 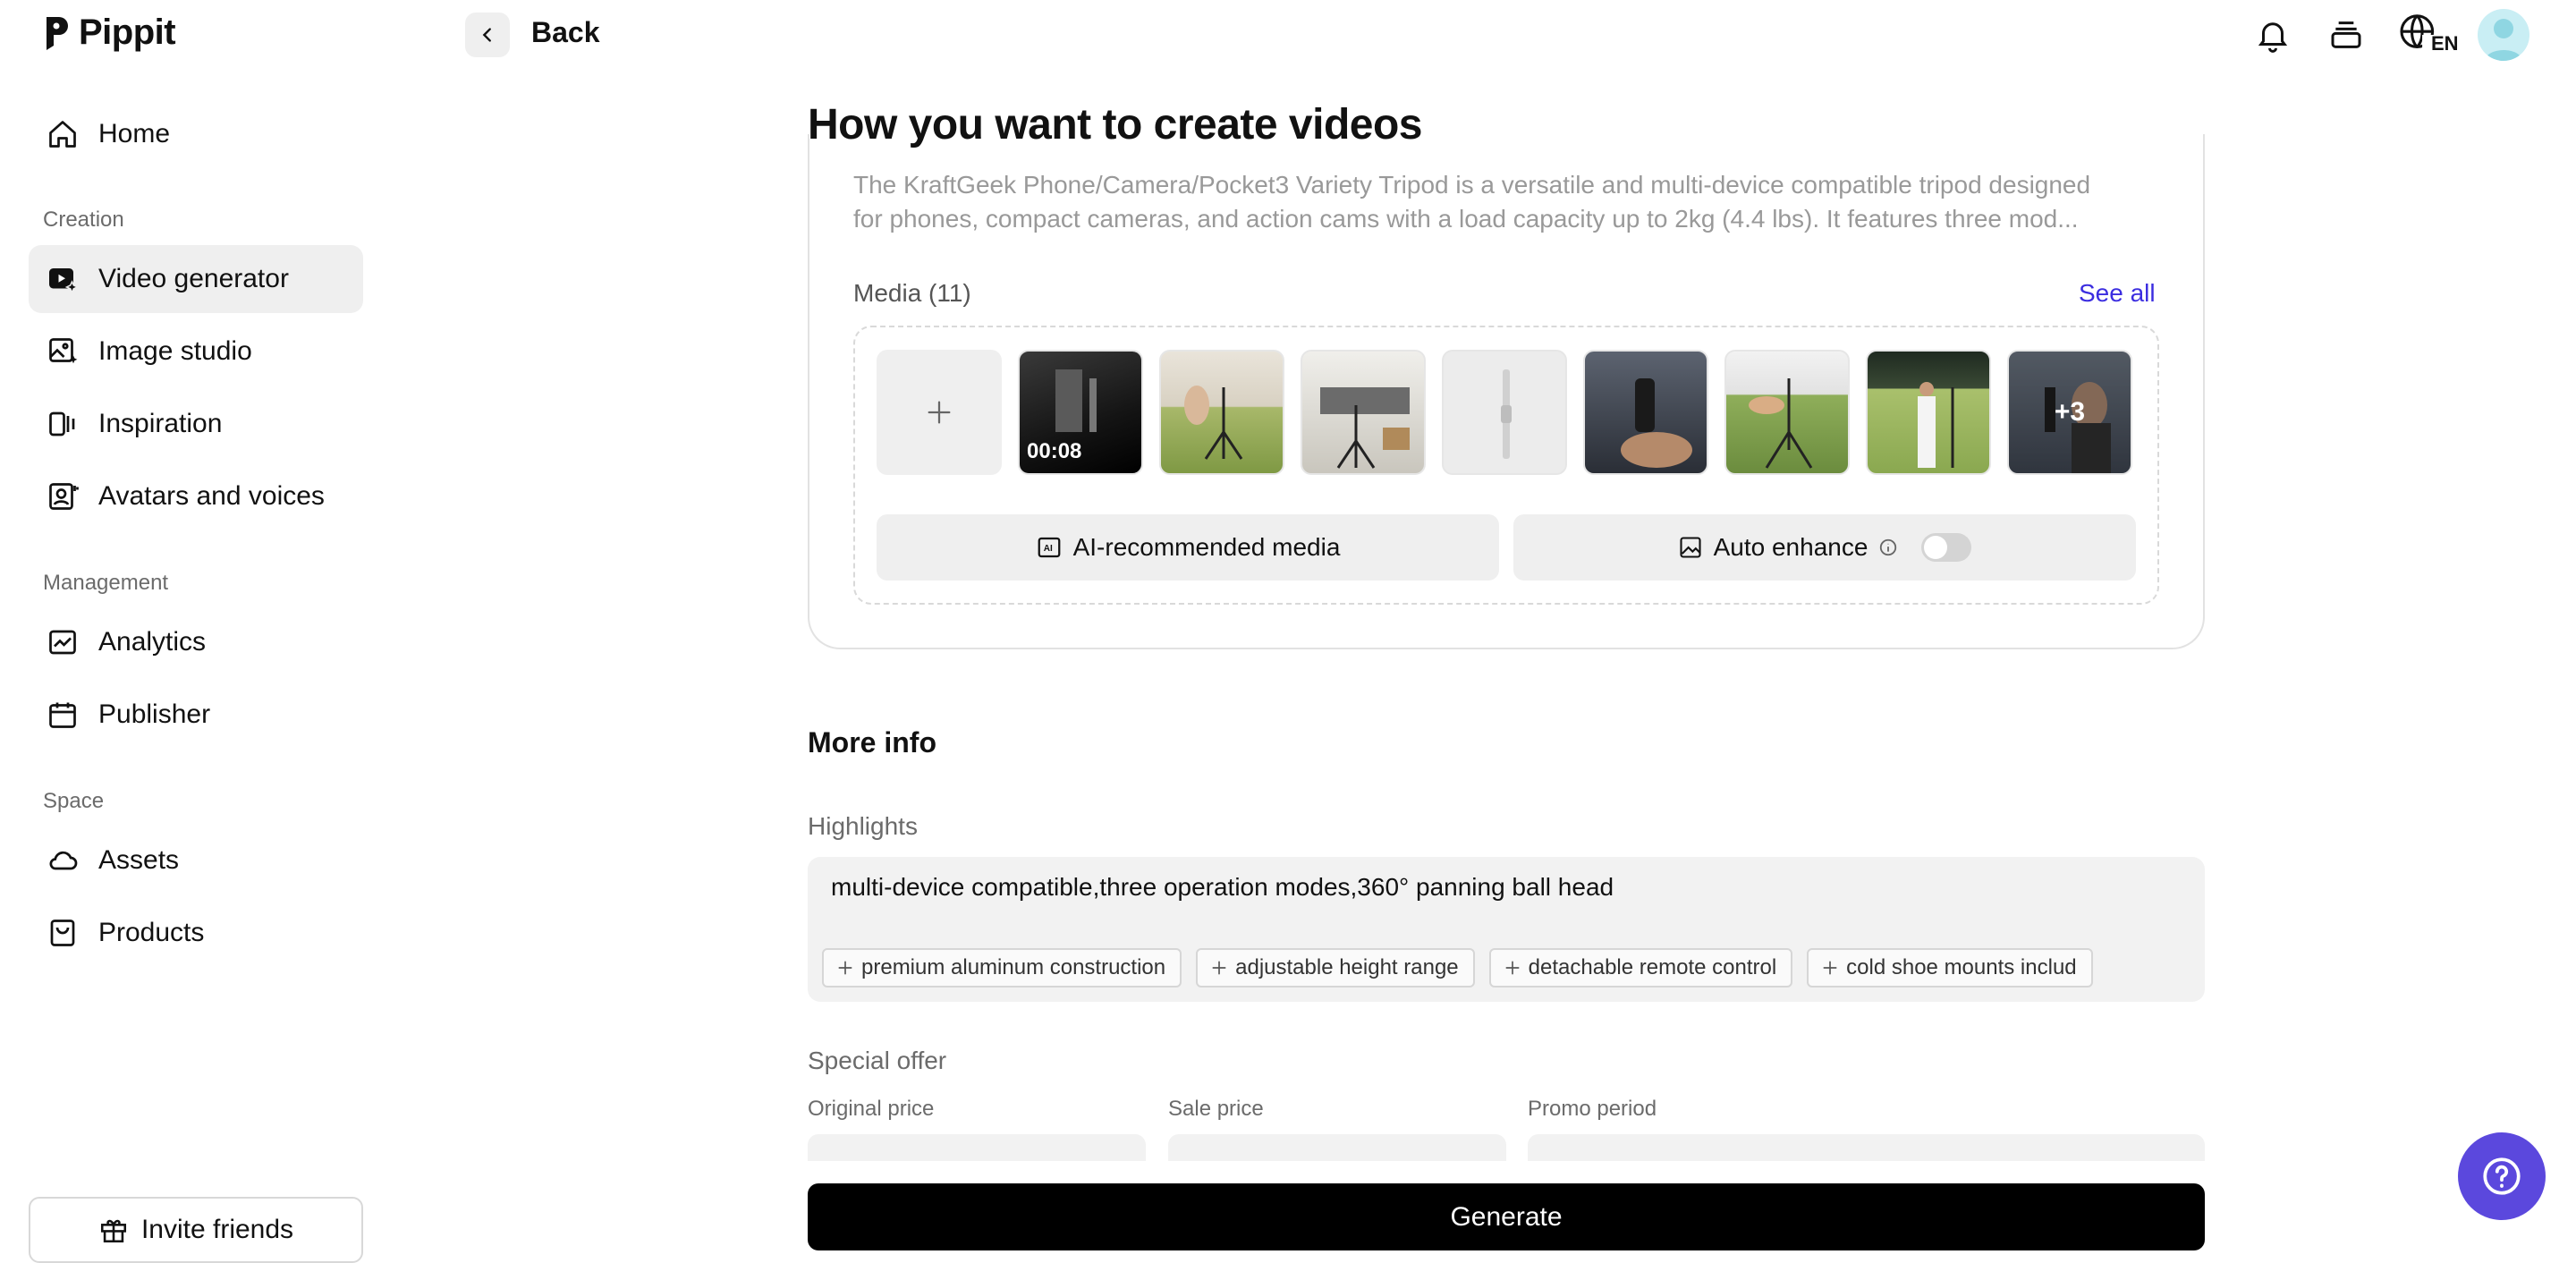 I want to click on sidebar-item-label: Inspiration, so click(x=160, y=424).